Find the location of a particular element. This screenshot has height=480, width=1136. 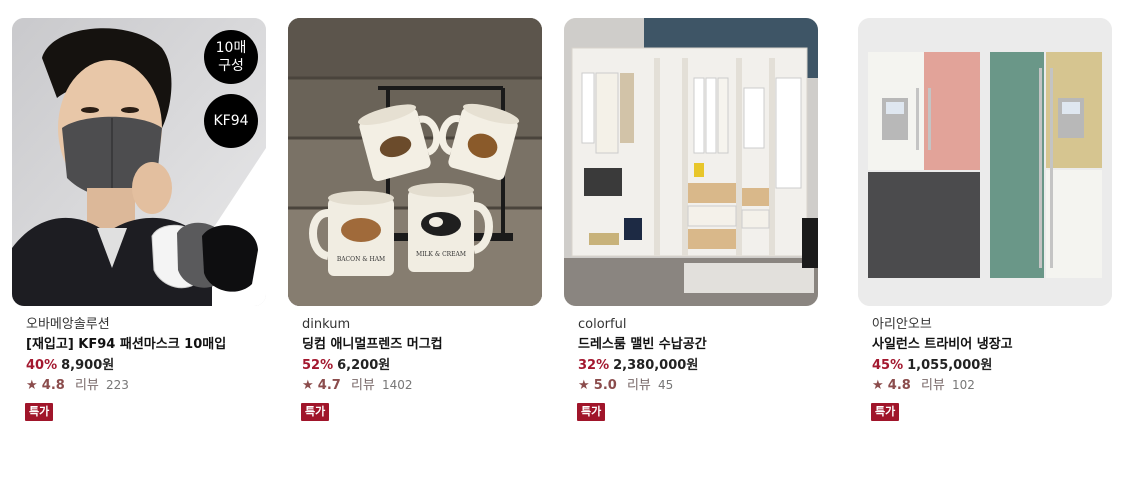

product-name: [재입고] KF94 패션마스크 10매입 is located at coordinates (139, 345).